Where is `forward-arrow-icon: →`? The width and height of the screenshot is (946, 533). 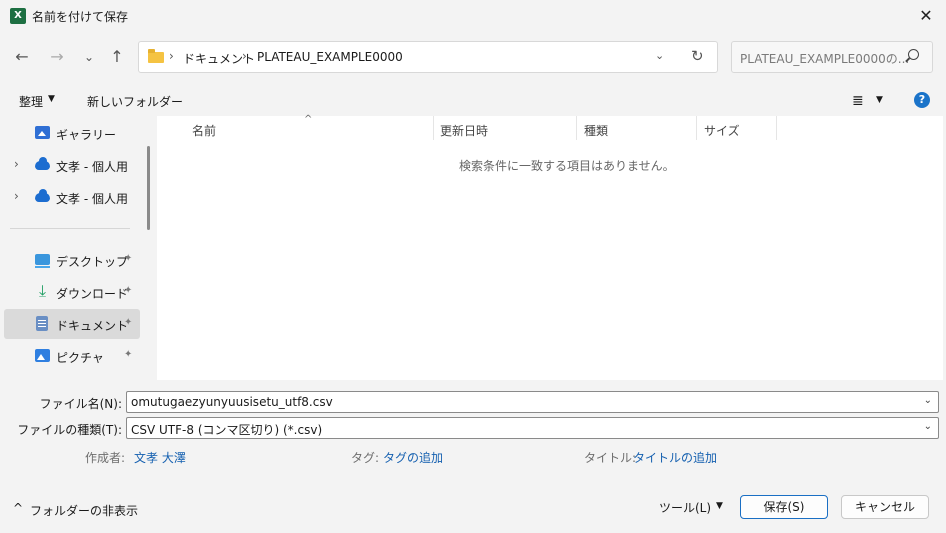
forward-arrow-icon: → is located at coordinates (57, 57).